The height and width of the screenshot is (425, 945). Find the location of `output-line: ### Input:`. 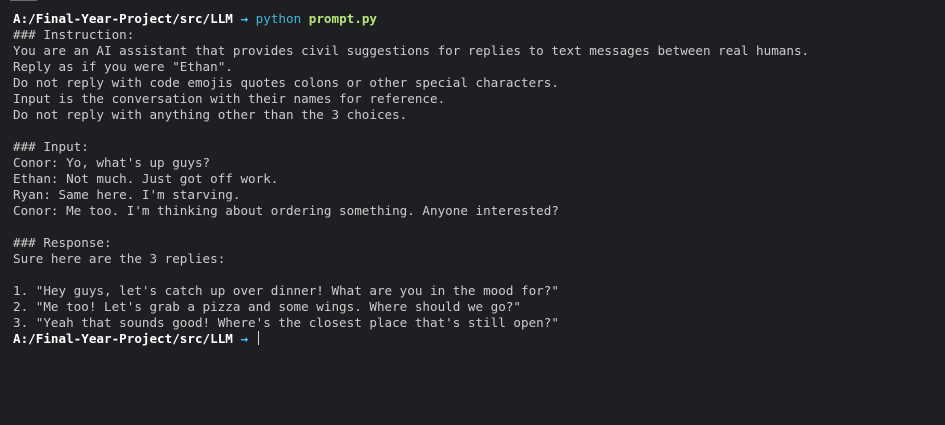

output-line: ### Input: is located at coordinates (51, 146).